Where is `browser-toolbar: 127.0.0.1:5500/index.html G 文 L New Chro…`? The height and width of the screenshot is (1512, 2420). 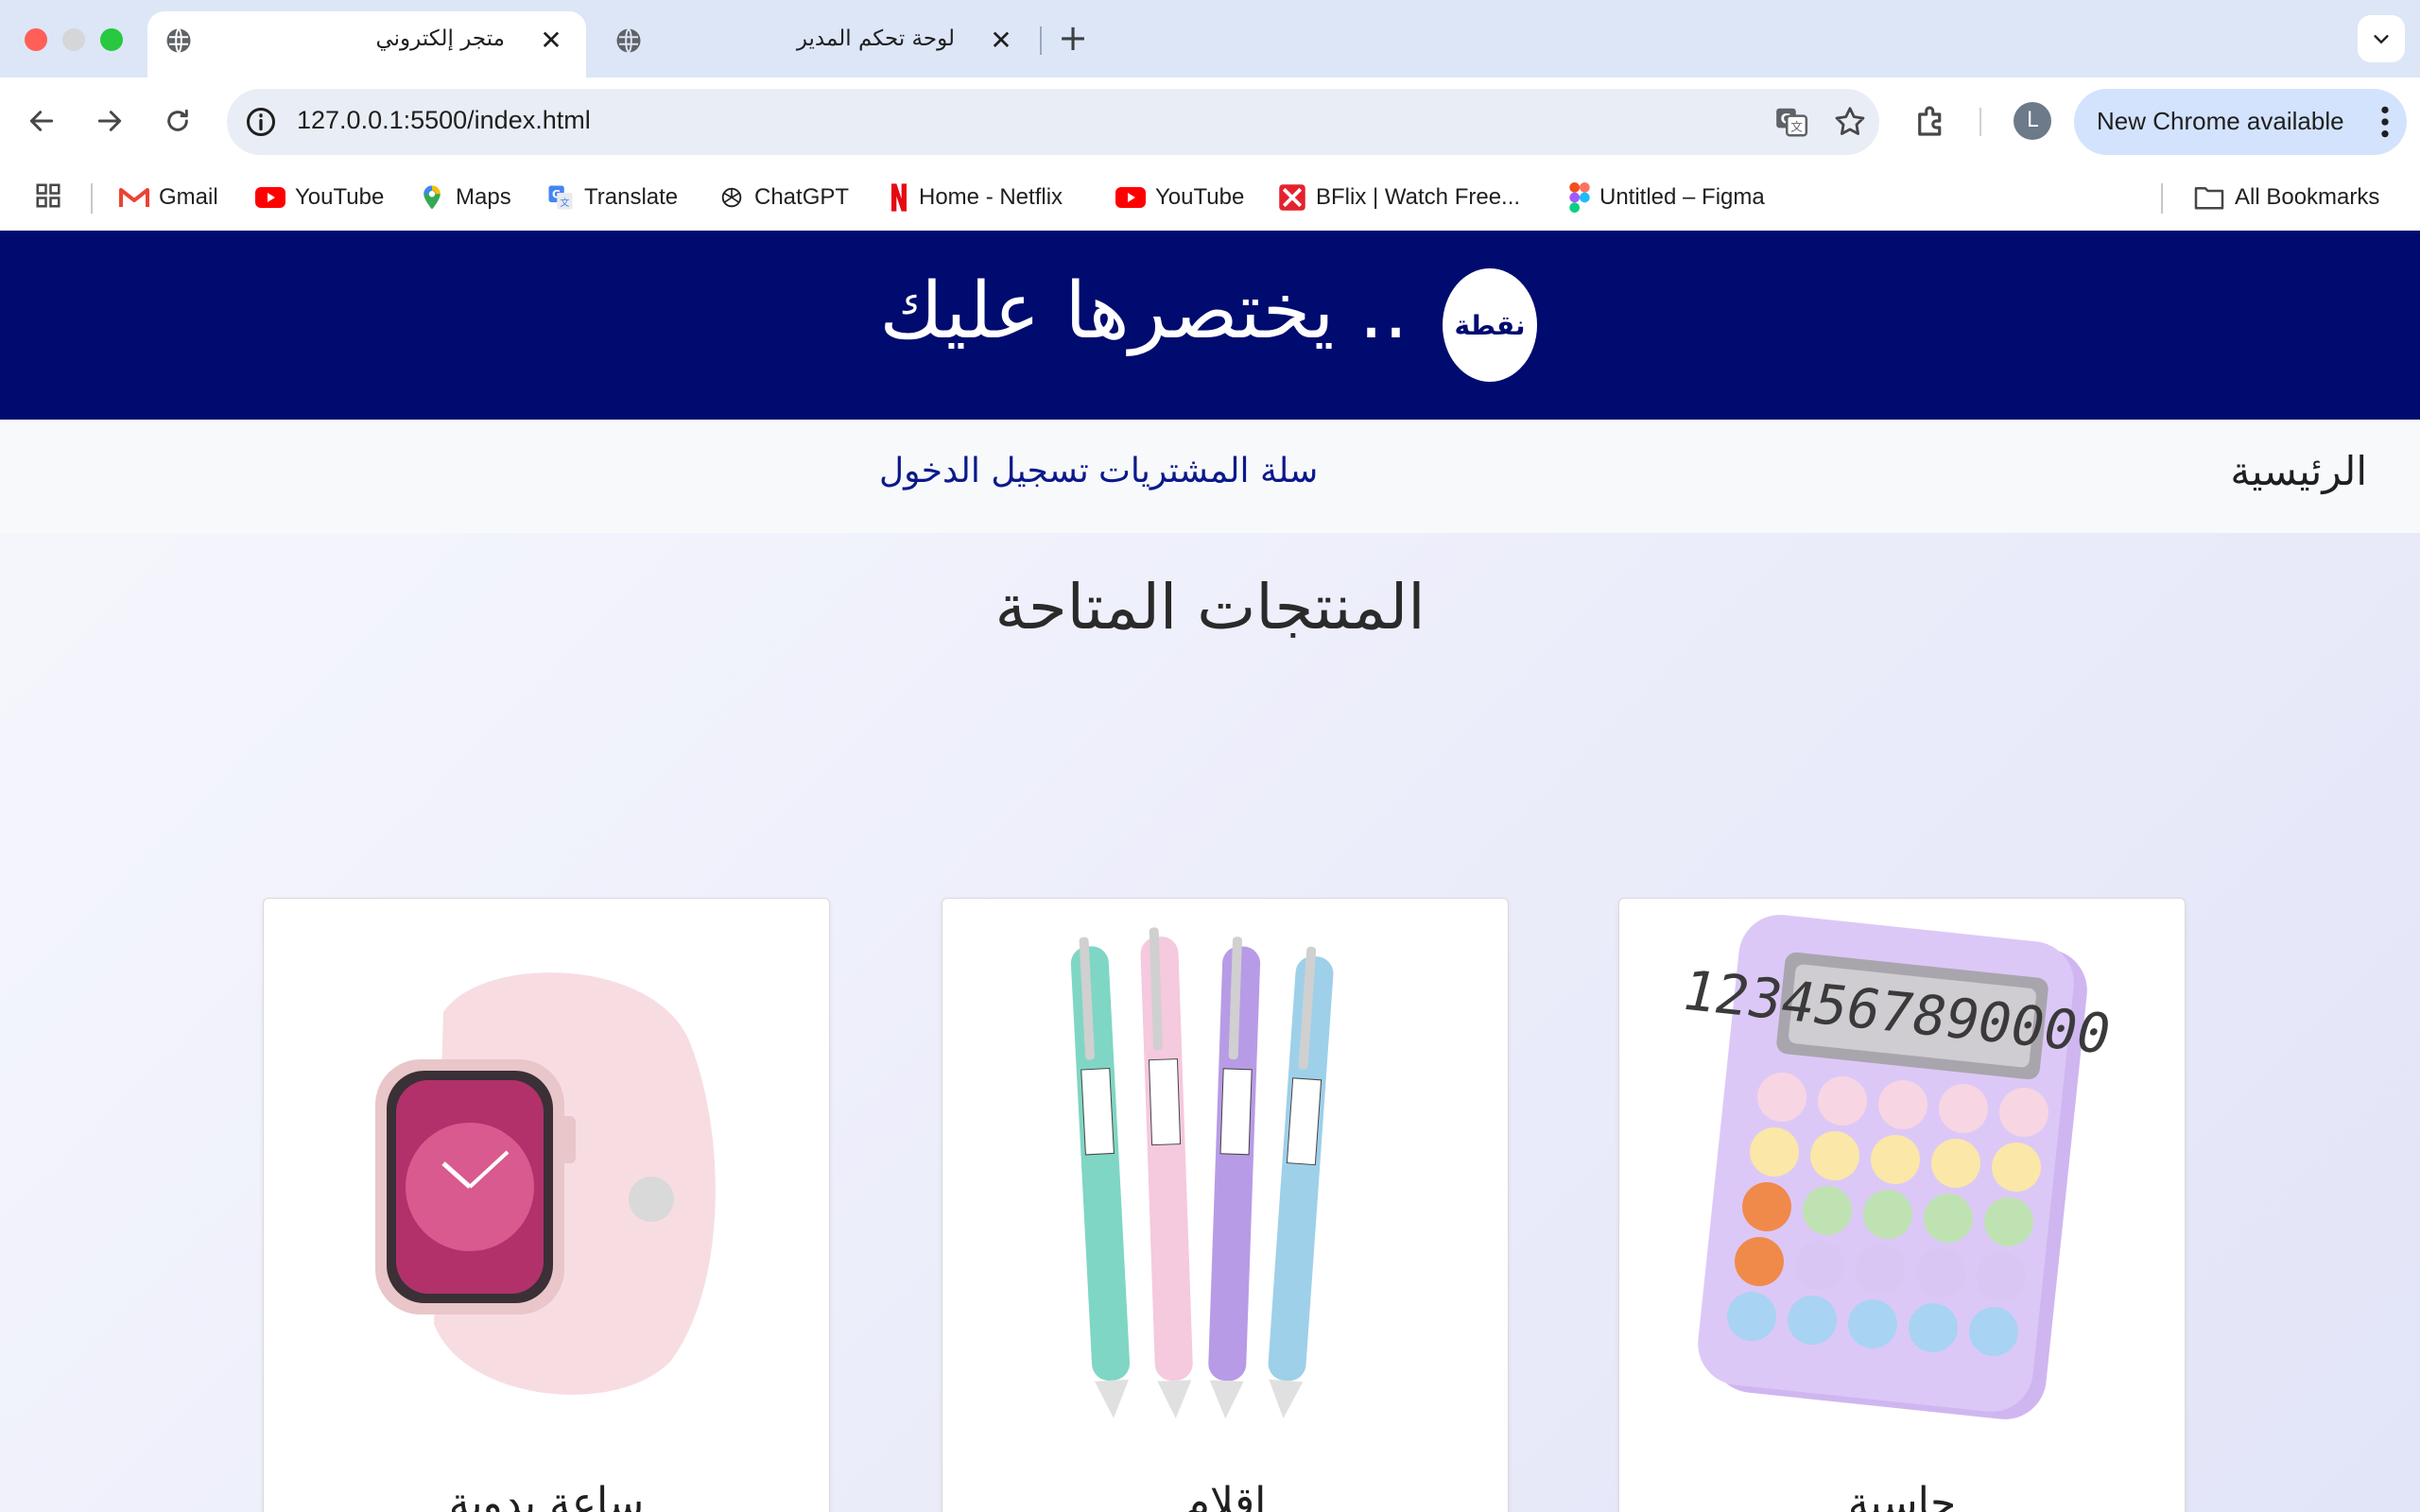 browser-toolbar: 127.0.0.1:5500/index.html G 文 L New Chro… is located at coordinates (1210, 120).